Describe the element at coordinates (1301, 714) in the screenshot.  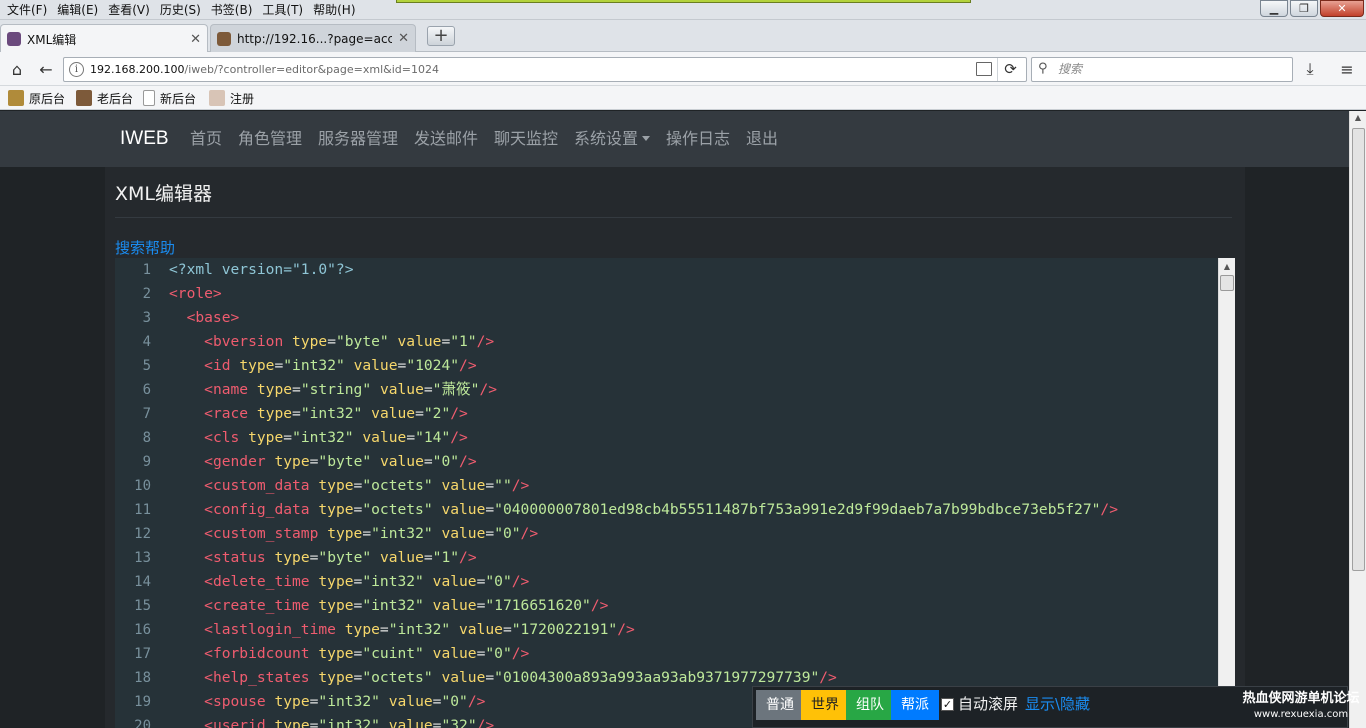
I see `watermark-url: www.rexuexia.com` at that location.